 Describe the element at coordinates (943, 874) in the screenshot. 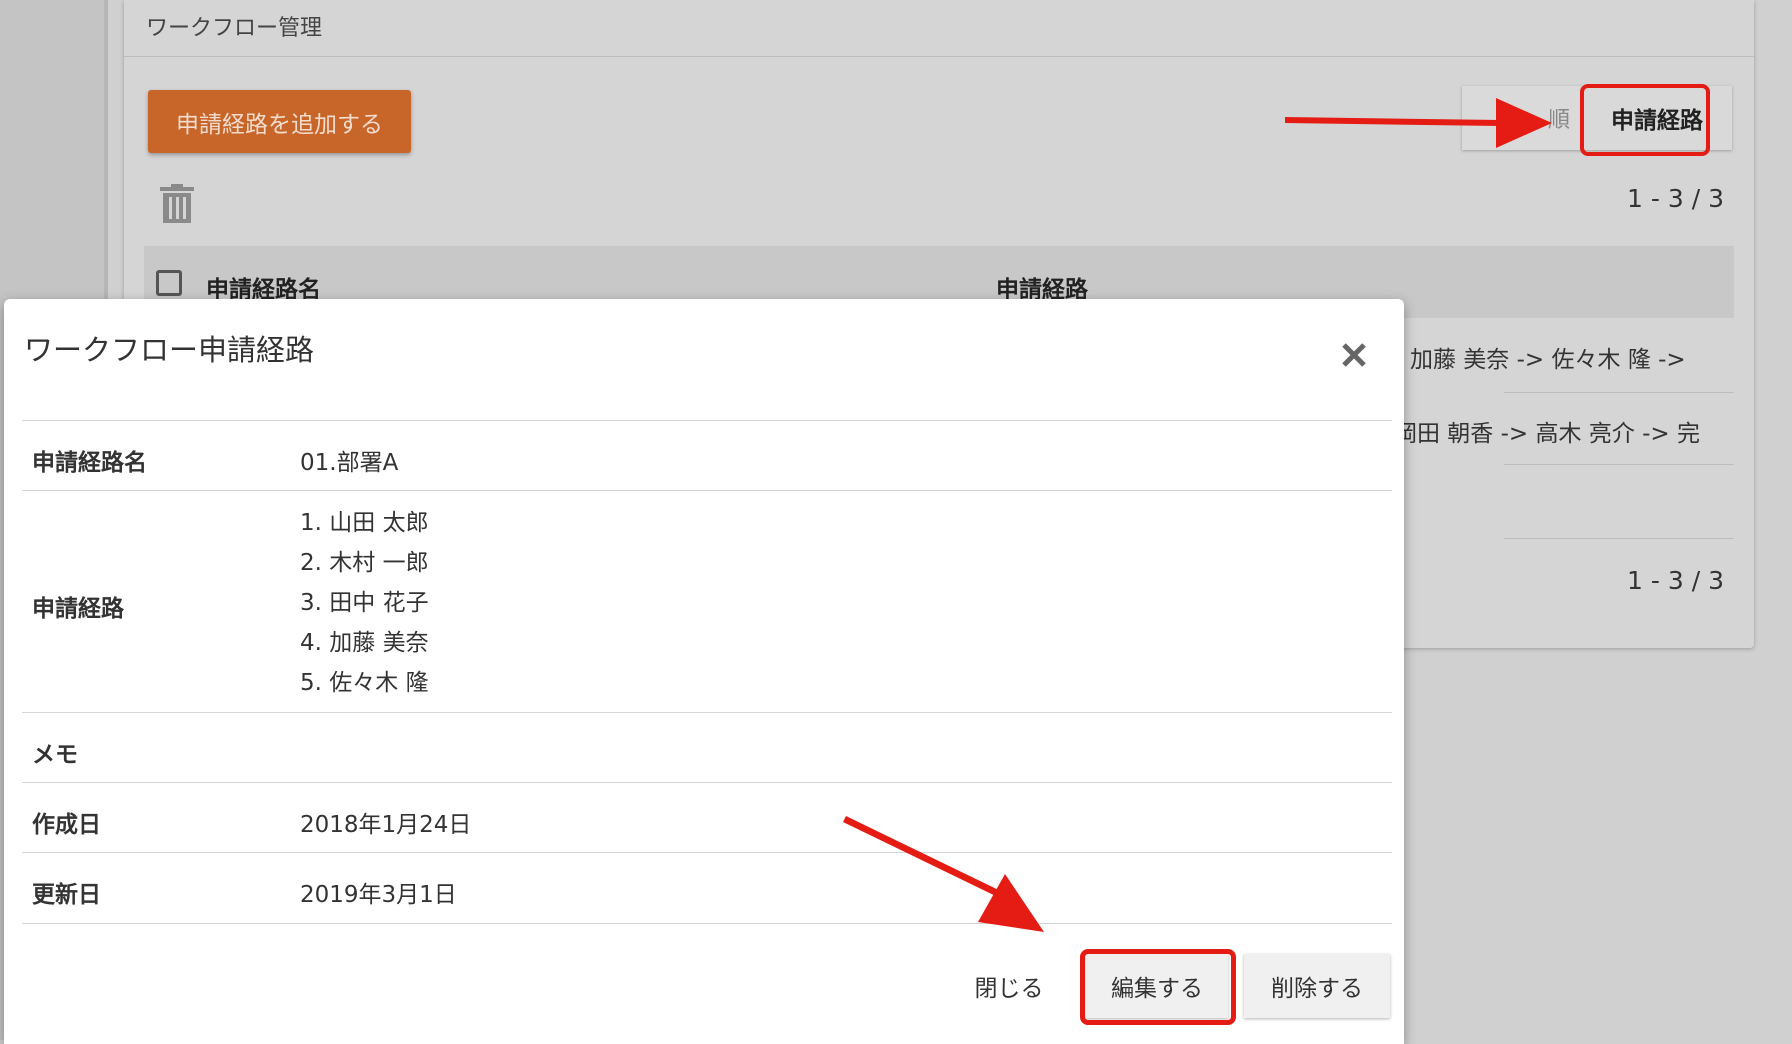

I see `arrow-to-edit-button` at that location.